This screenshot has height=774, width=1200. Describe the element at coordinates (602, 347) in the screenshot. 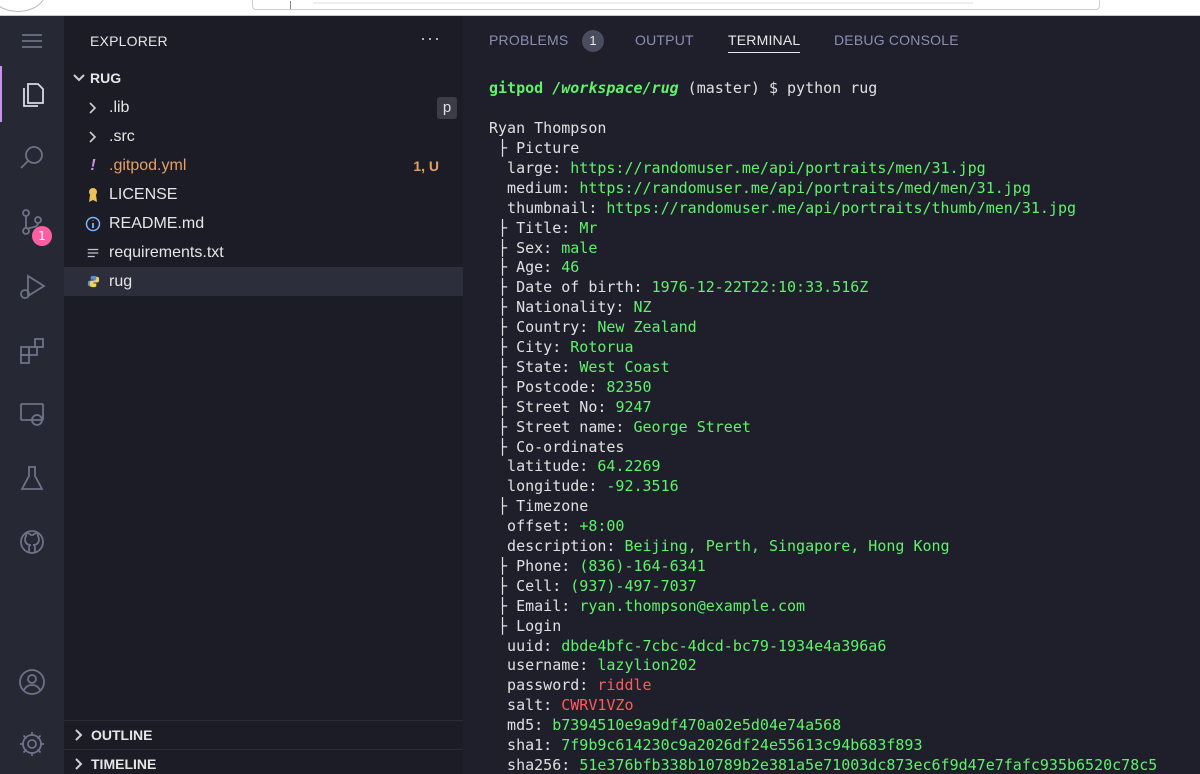

I see `terminal-value: Rotorua` at that location.